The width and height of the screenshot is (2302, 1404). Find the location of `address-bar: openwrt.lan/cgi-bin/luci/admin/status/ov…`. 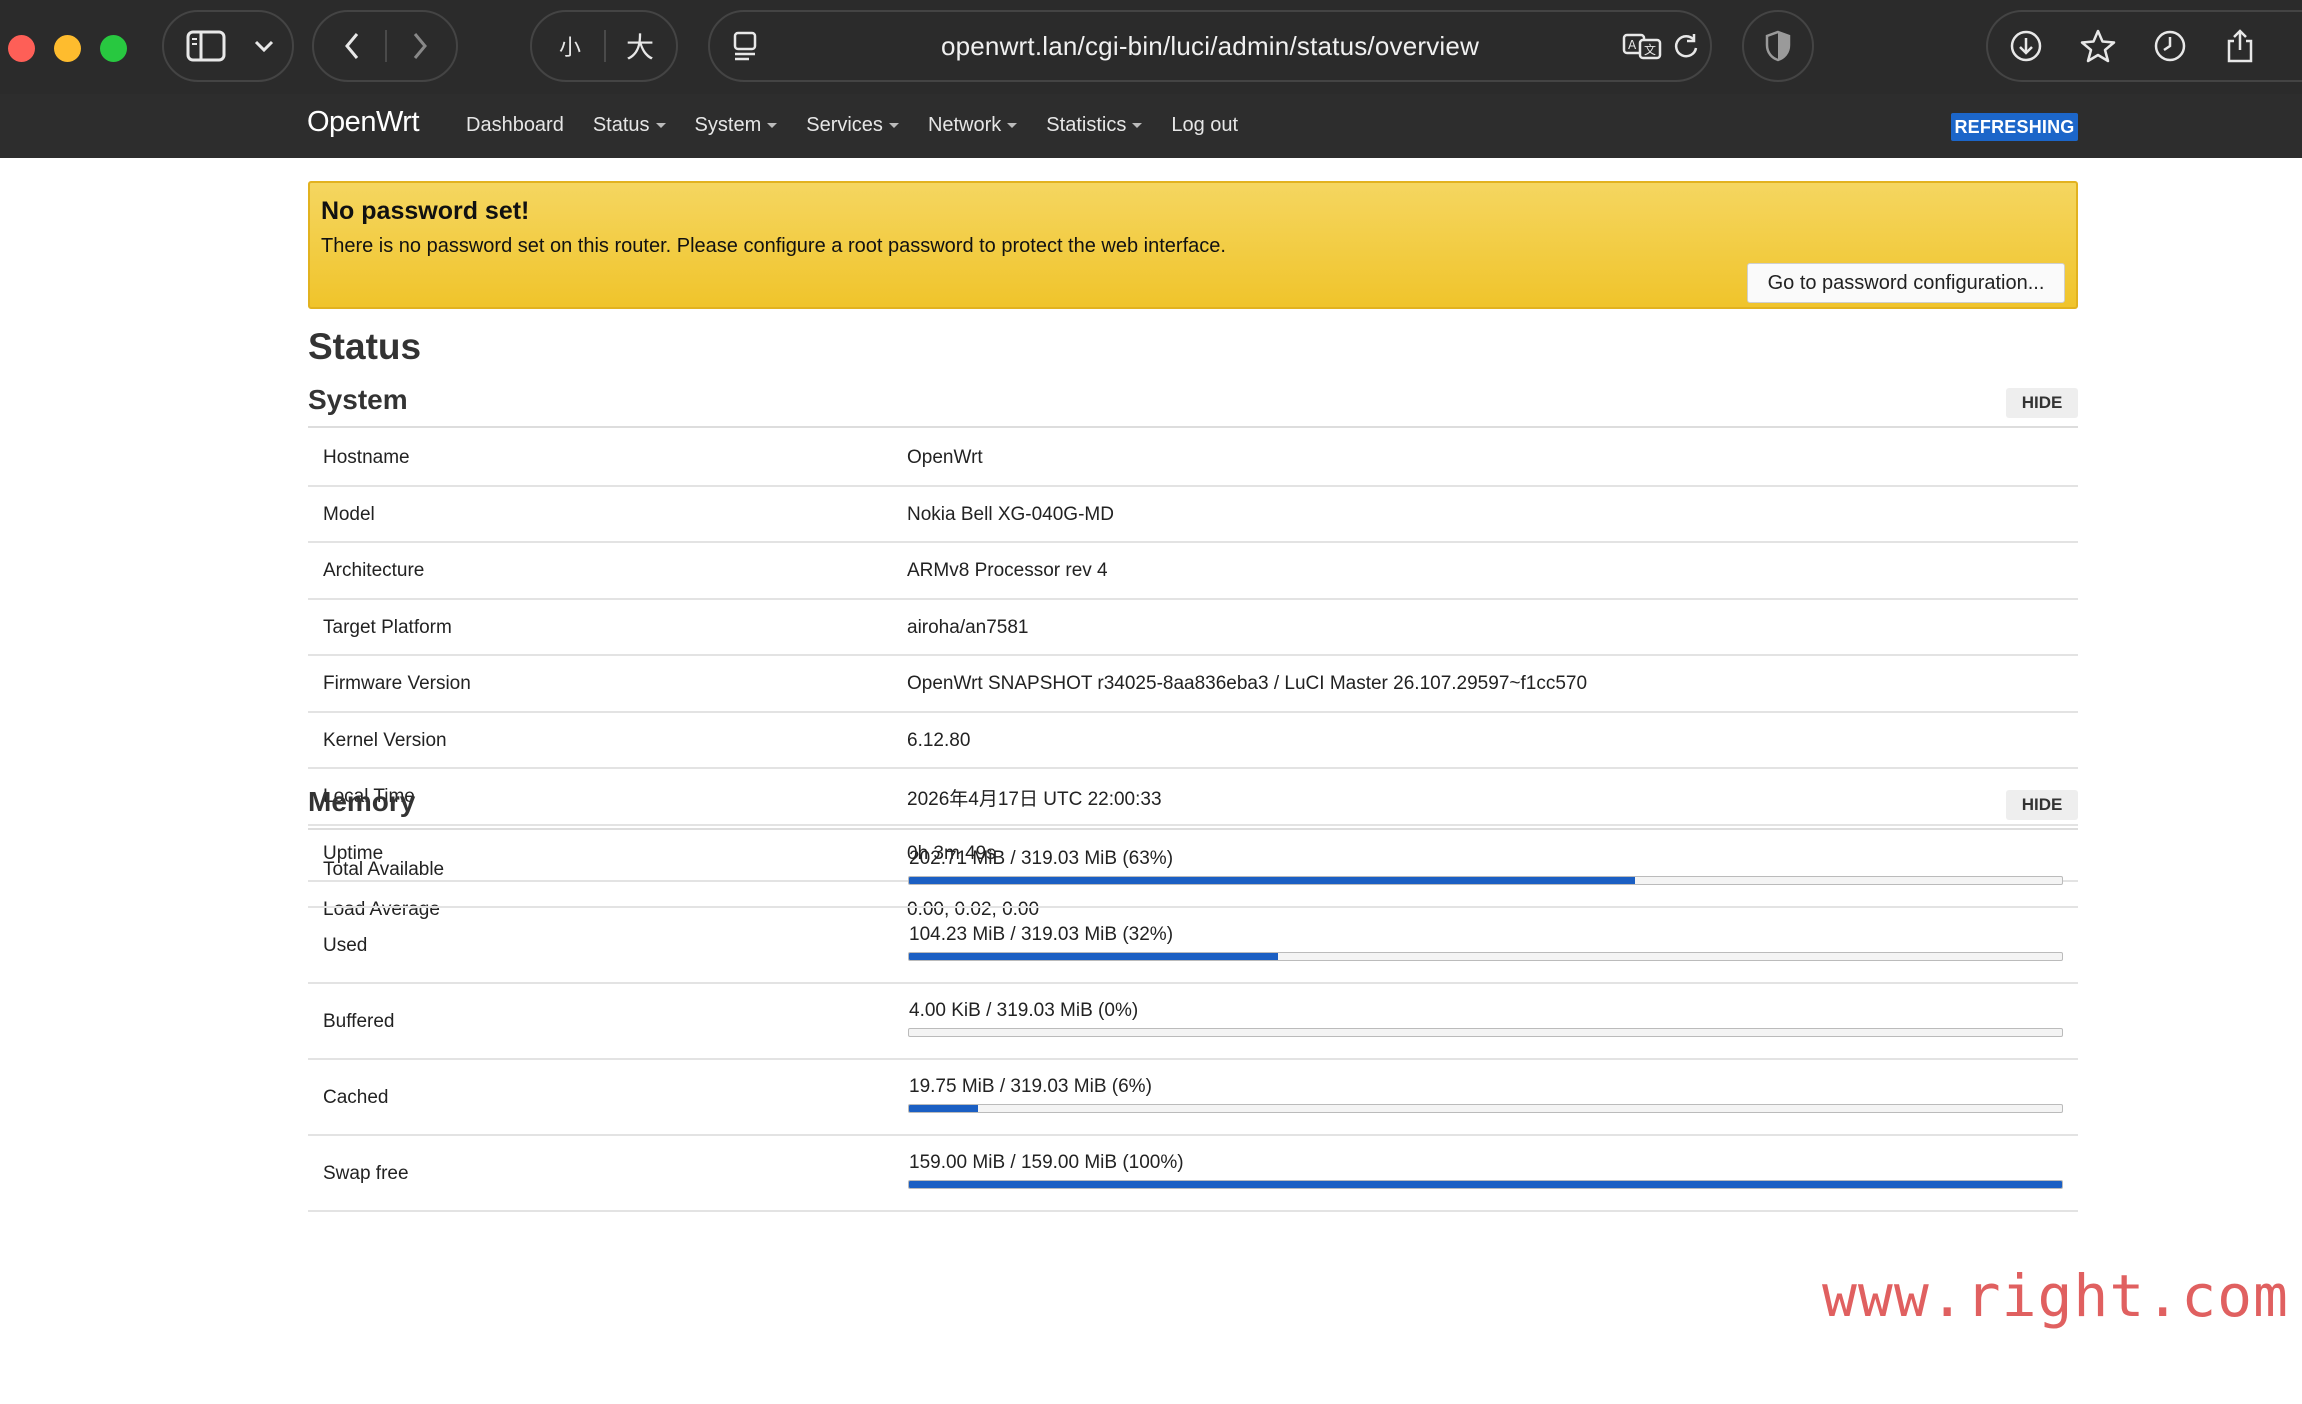

address-bar: openwrt.lan/cgi-bin/luci/admin/status/ov… is located at coordinates (1210, 46).